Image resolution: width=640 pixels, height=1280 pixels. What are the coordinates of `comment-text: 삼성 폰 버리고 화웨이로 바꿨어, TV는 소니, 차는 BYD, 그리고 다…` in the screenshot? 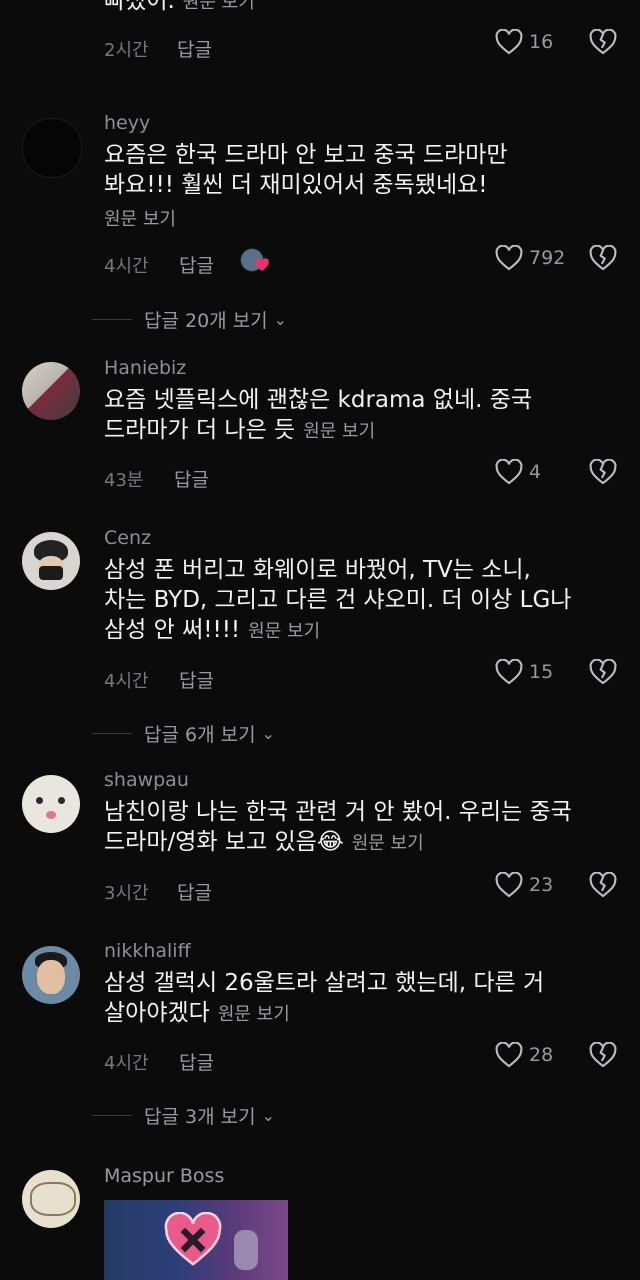 It's located at (338, 600).